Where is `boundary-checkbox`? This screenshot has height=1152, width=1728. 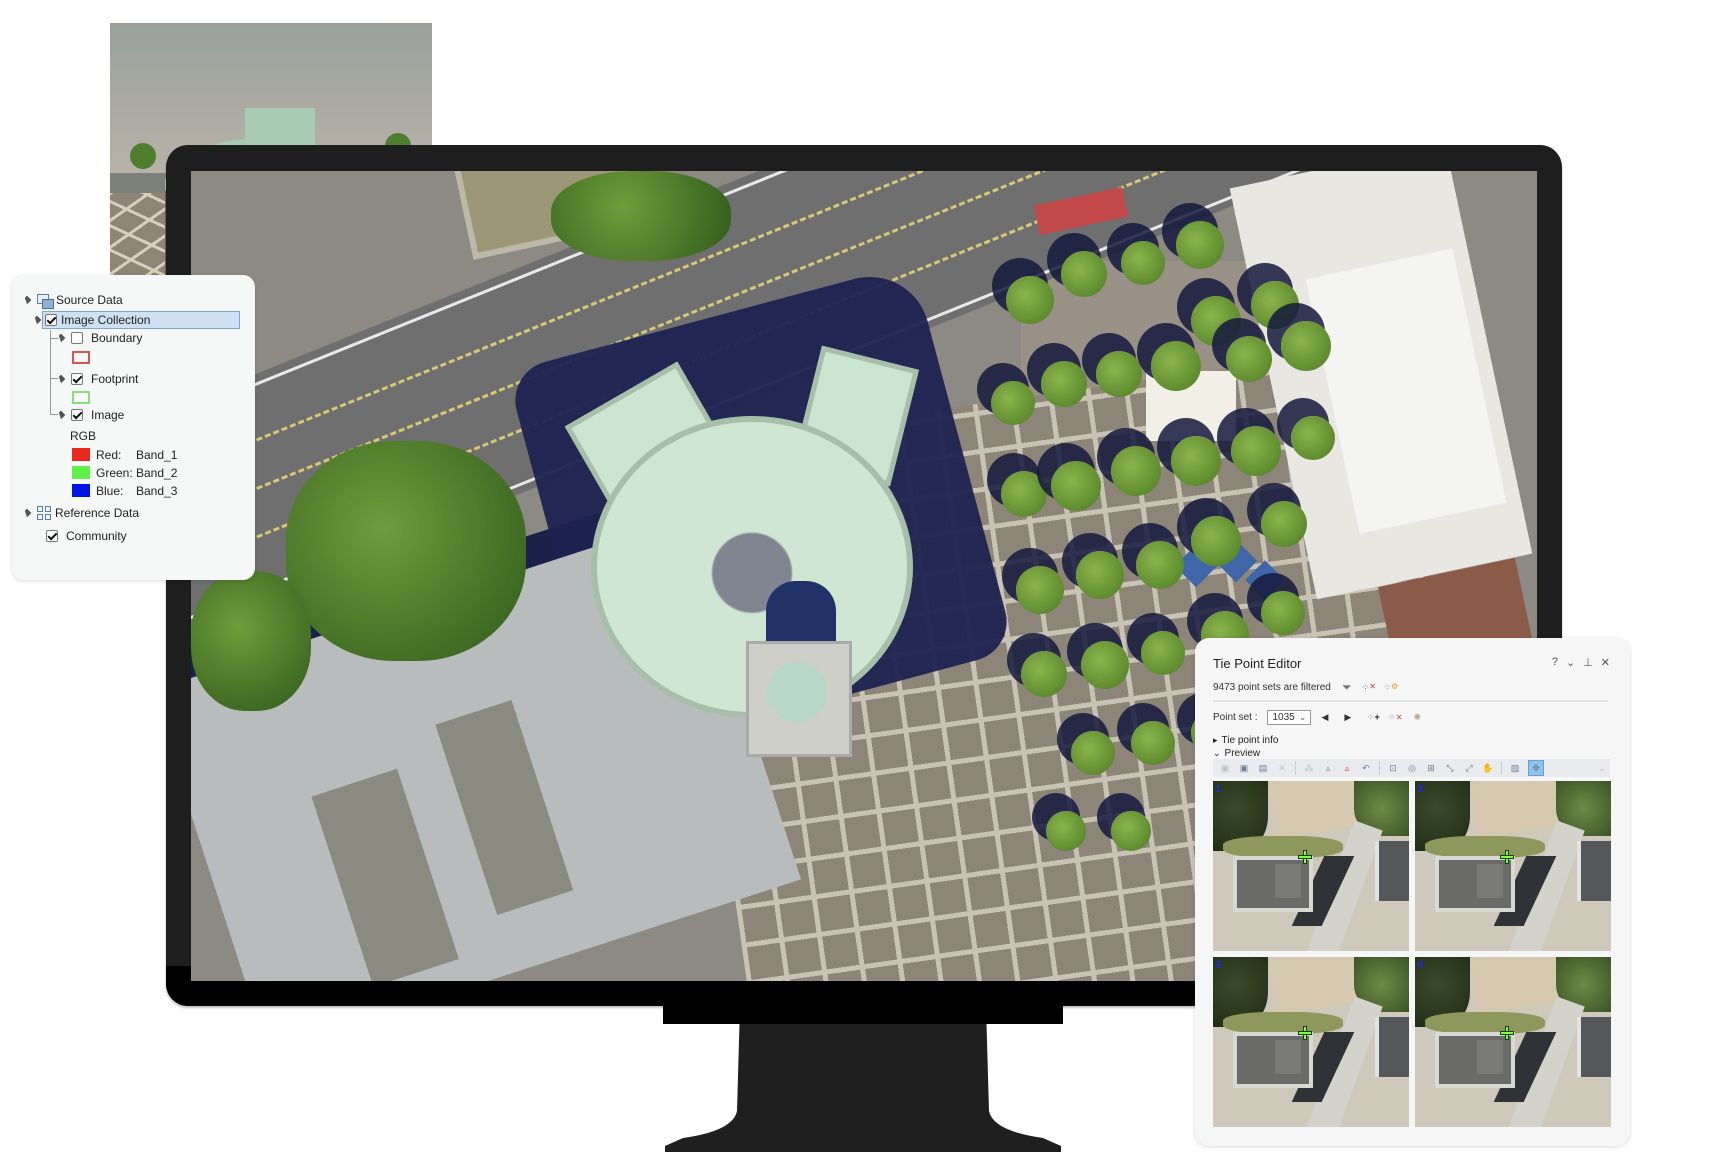 boundary-checkbox is located at coordinates (77, 338).